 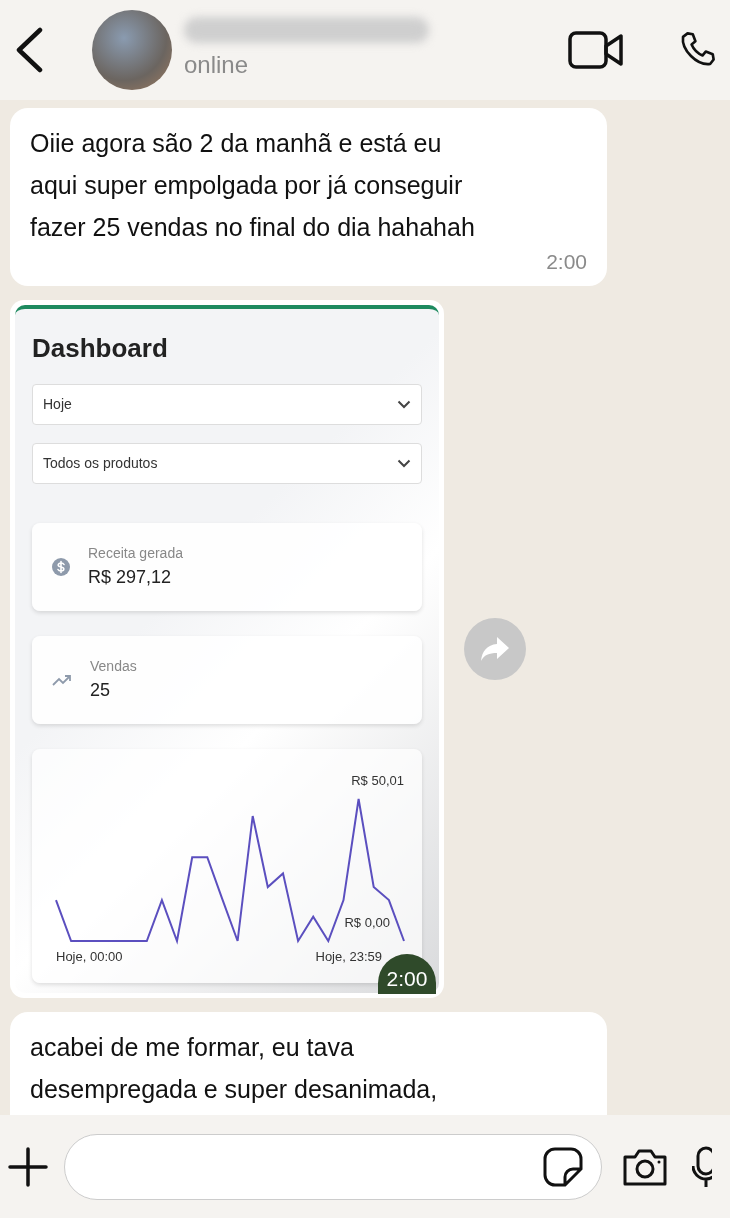 What do you see at coordinates (253, 185) in the screenshot?
I see `message-text: Oiie agora são 2 da manhã e está eu aqui super empolgada por já conseguir fazer 25 vendas no final do dia hahahah` at bounding box center [253, 185].